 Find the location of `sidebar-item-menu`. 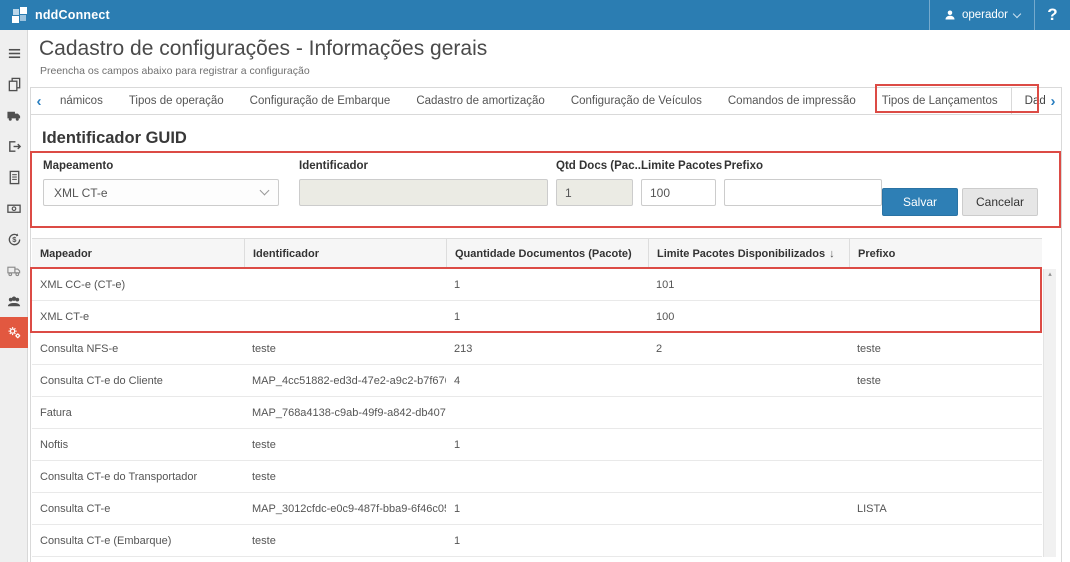

sidebar-item-menu is located at coordinates (14, 53).